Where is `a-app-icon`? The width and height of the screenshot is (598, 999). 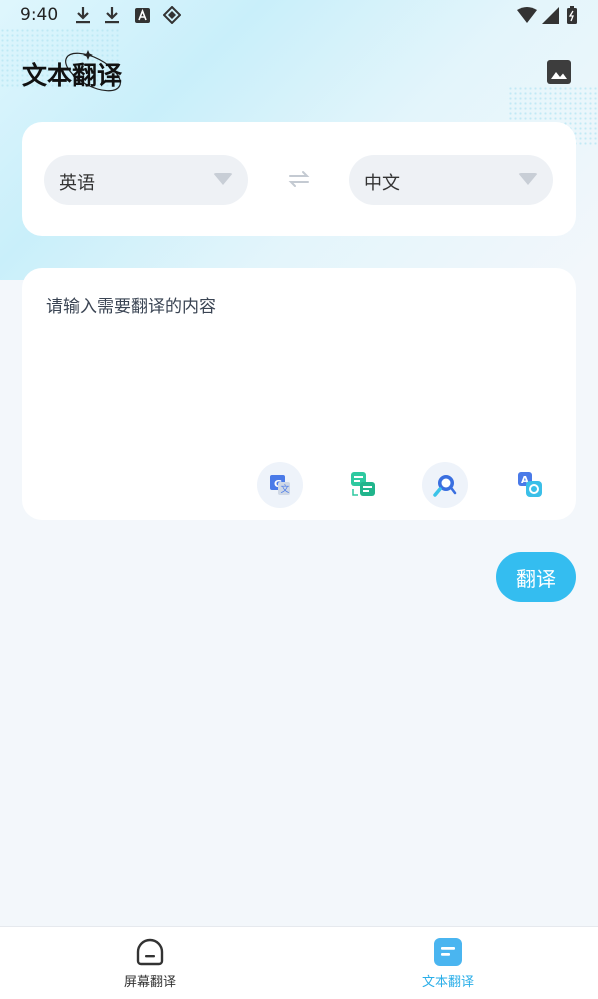
a-app-icon is located at coordinates (142, 15).